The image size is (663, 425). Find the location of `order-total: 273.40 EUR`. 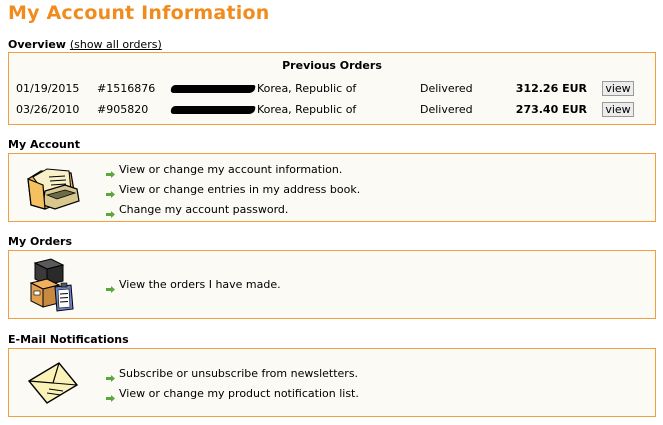

order-total: 273.40 EUR is located at coordinates (551, 109).